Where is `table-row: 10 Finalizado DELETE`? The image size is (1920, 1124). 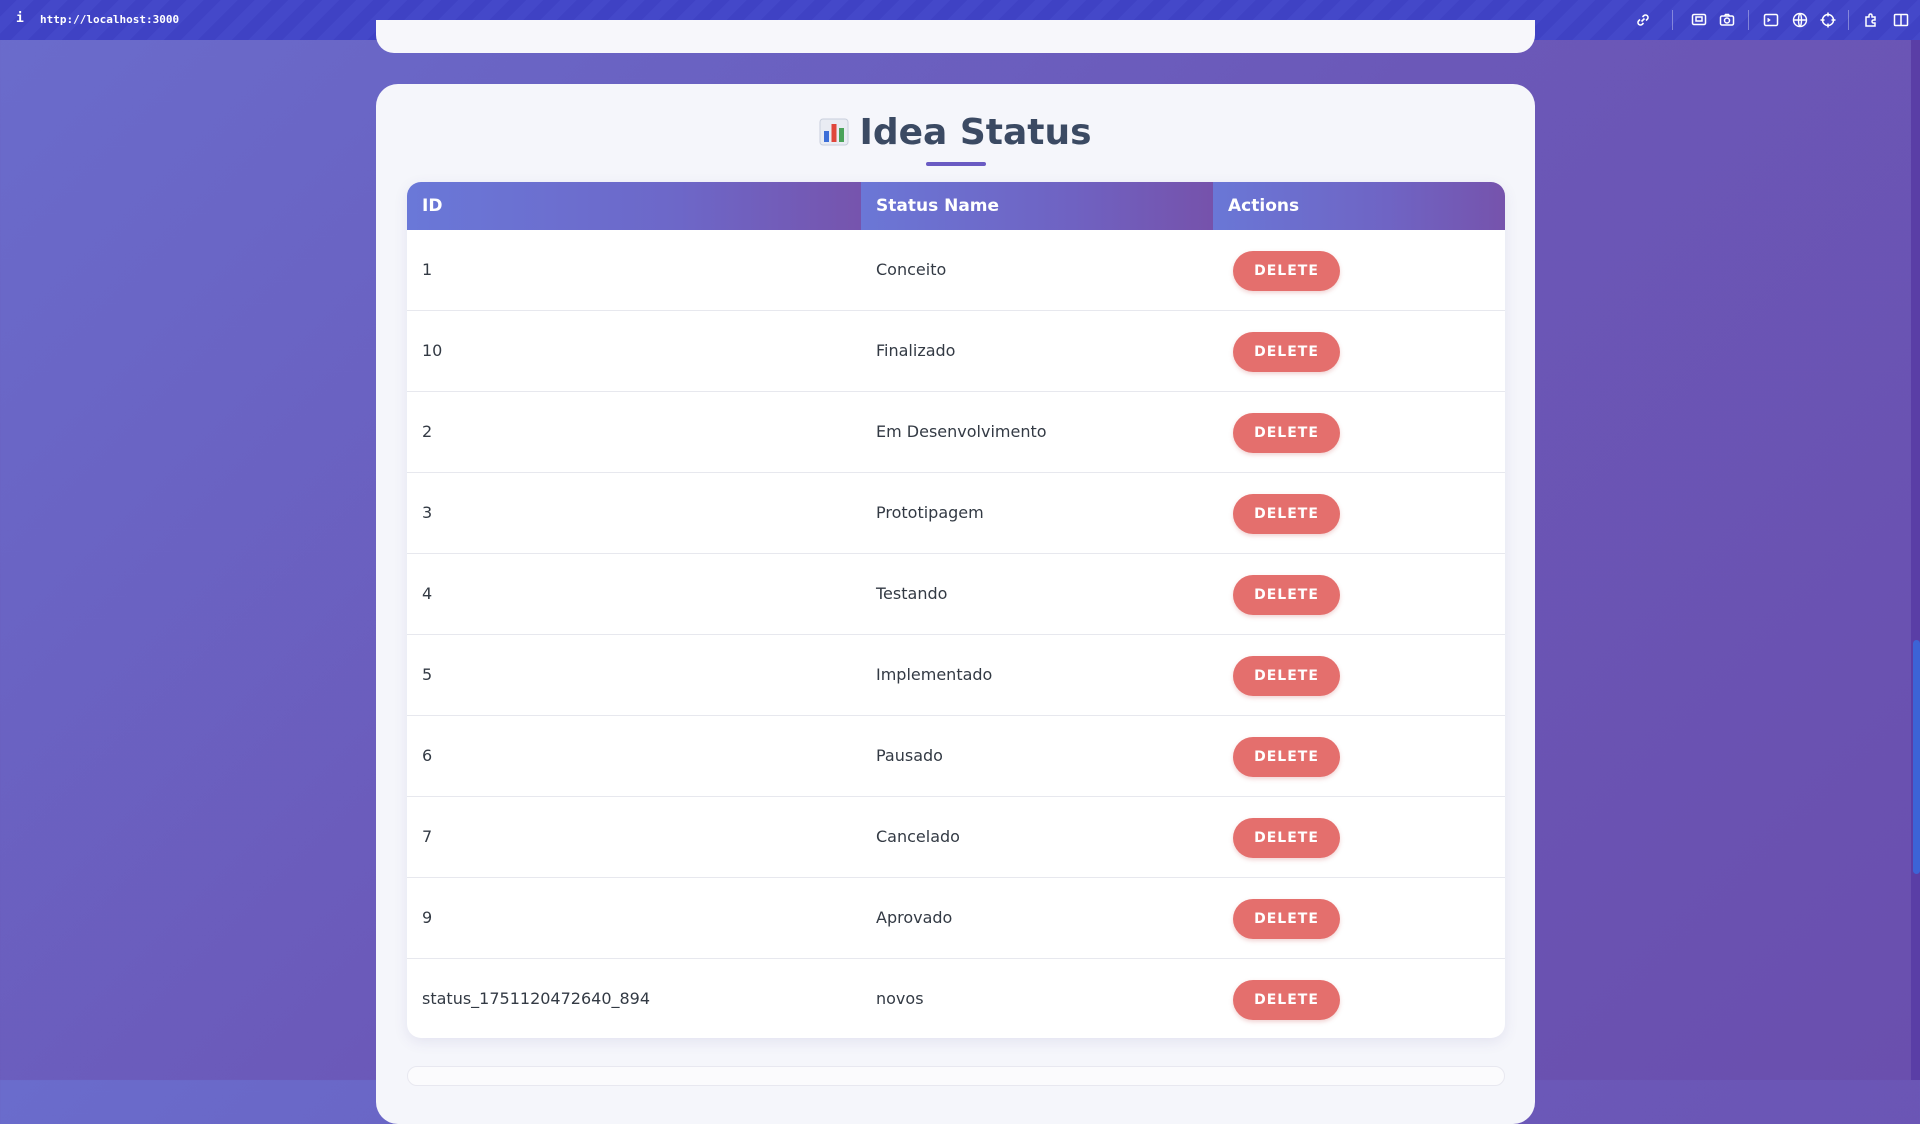
table-row: 10 Finalizado DELETE is located at coordinates (956, 351).